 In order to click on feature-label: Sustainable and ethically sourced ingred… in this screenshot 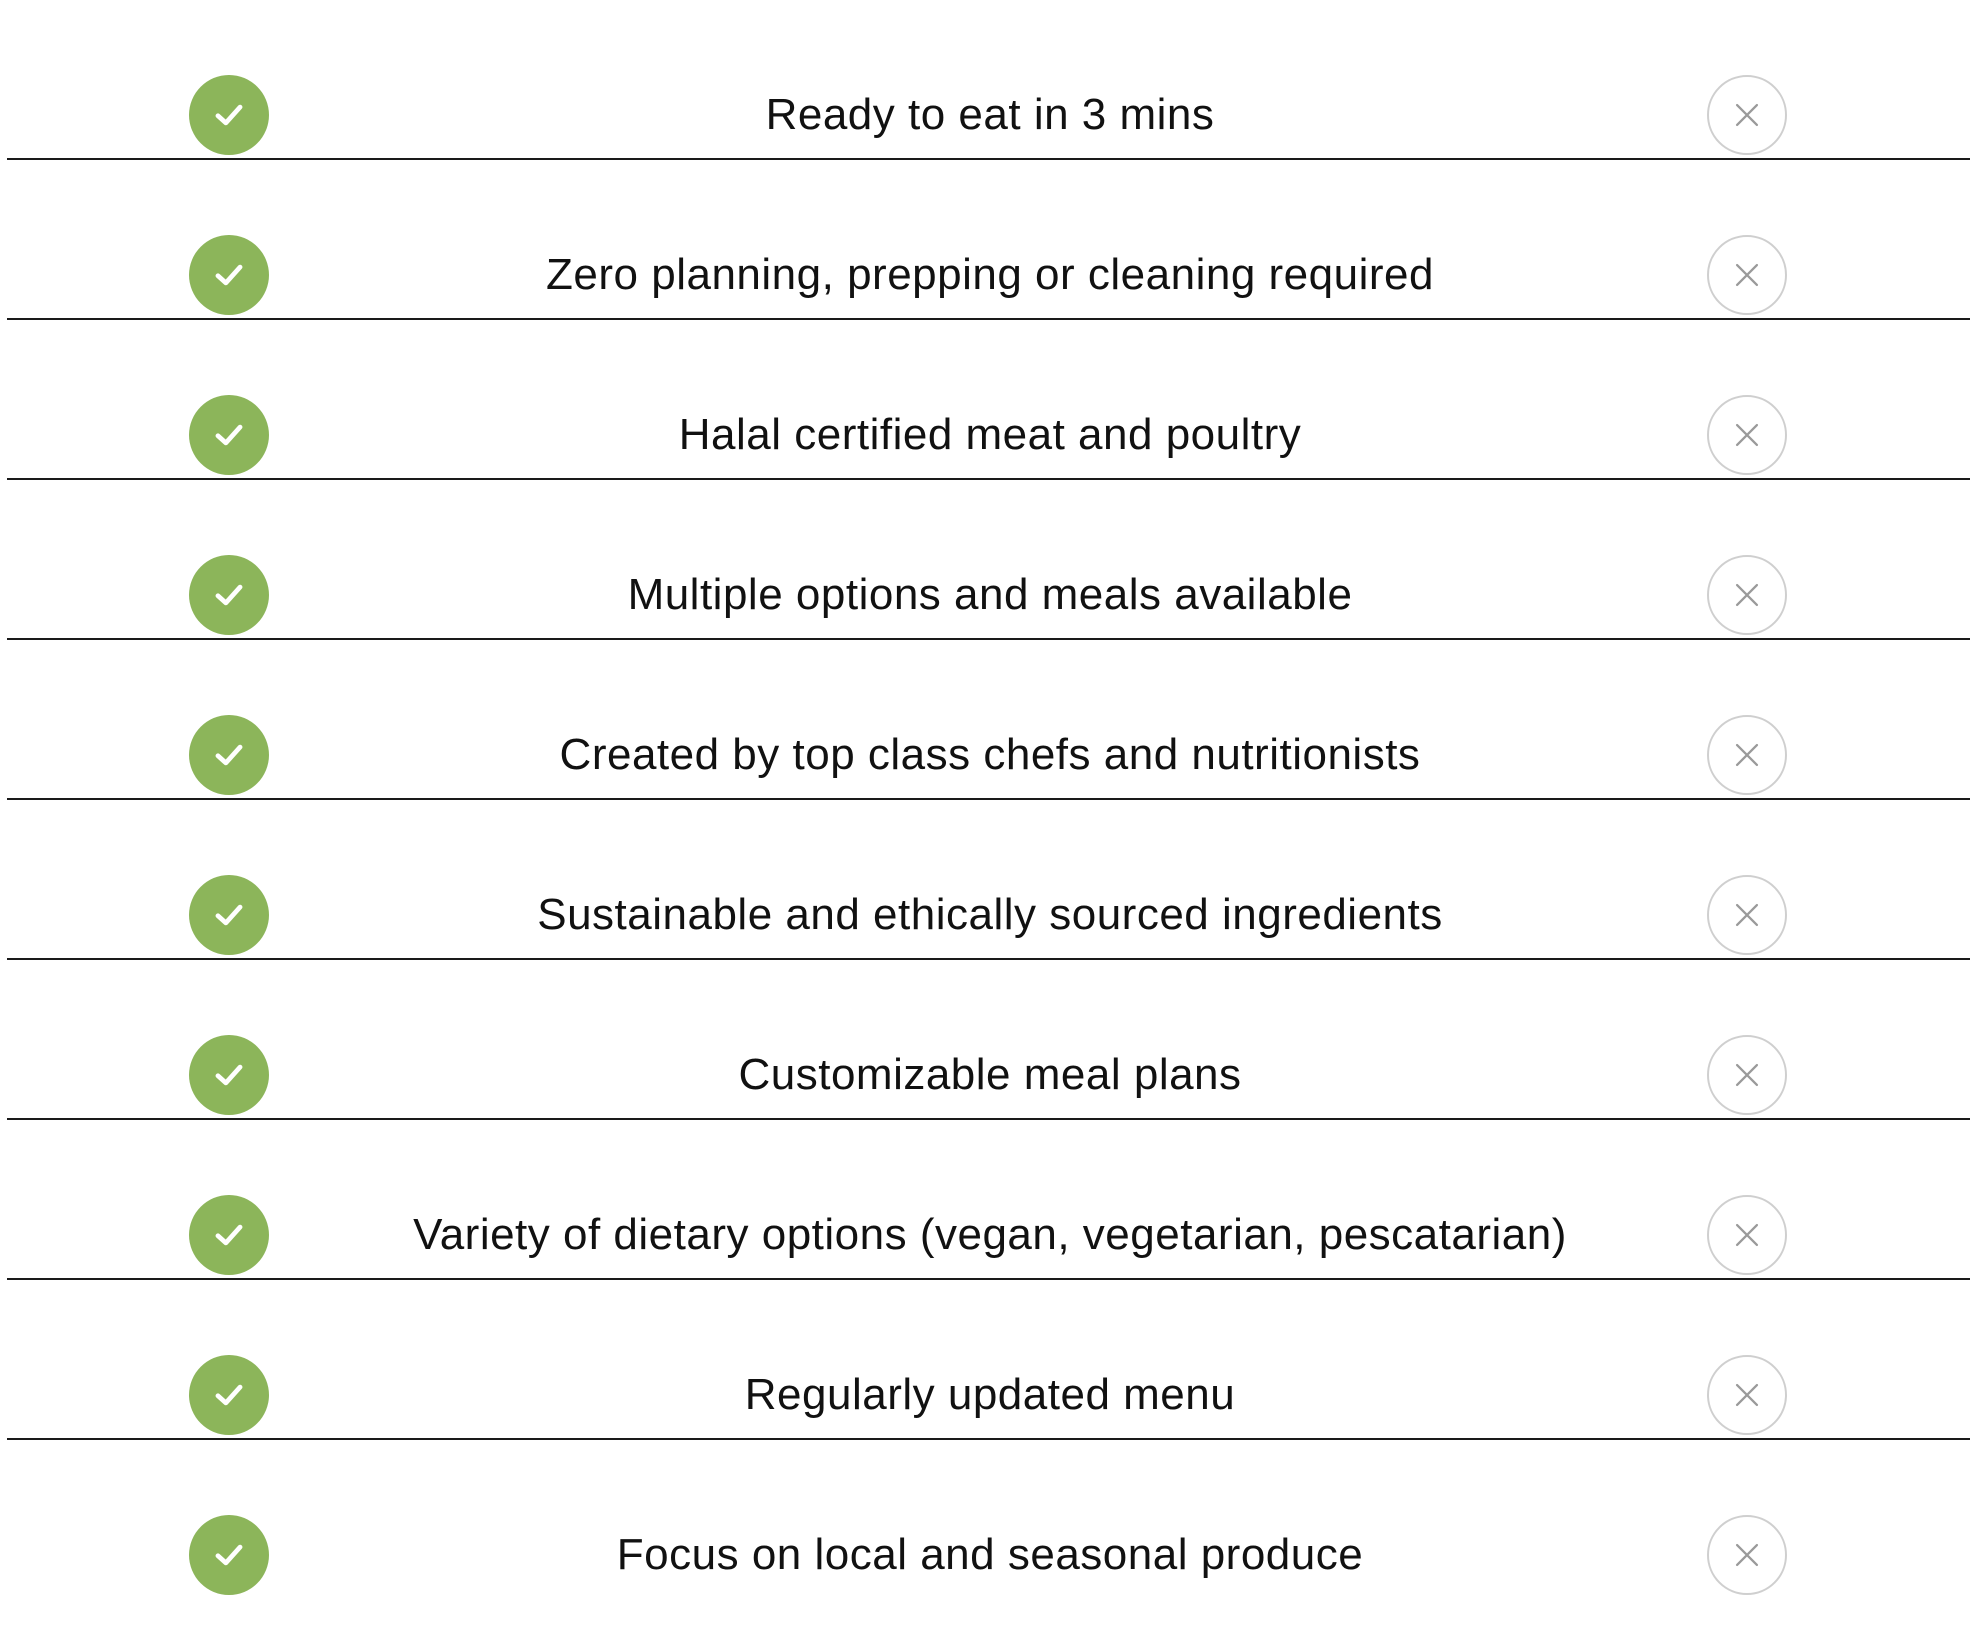, I will do `click(990, 914)`.